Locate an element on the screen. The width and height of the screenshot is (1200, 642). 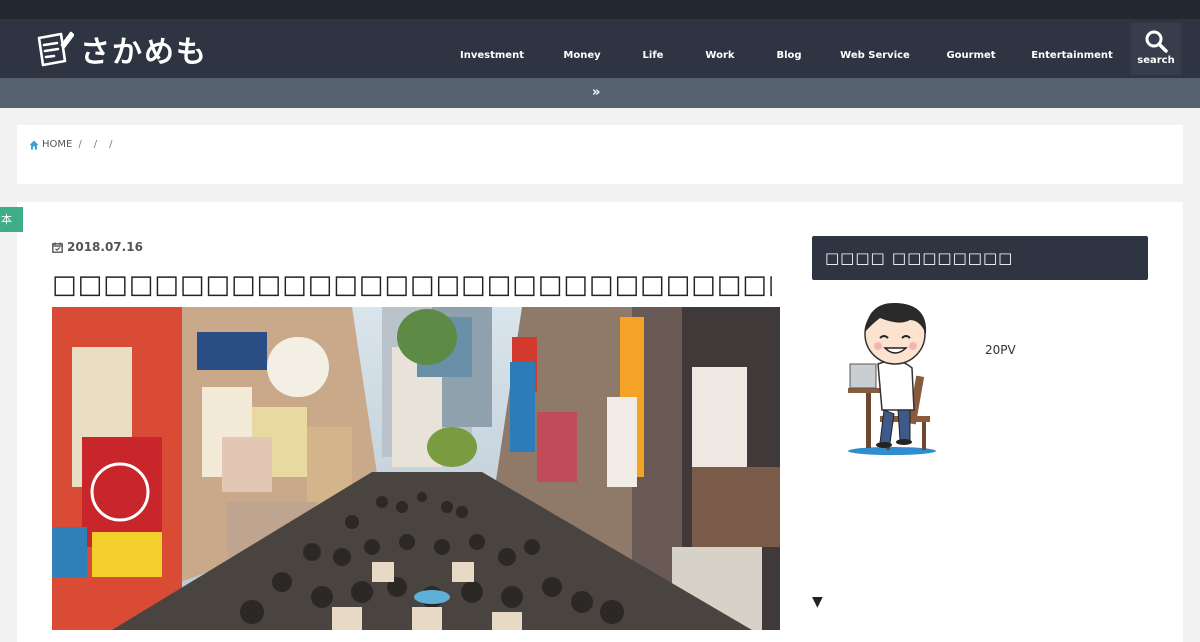
nav-item-life: Life is located at coordinates (653, 55).